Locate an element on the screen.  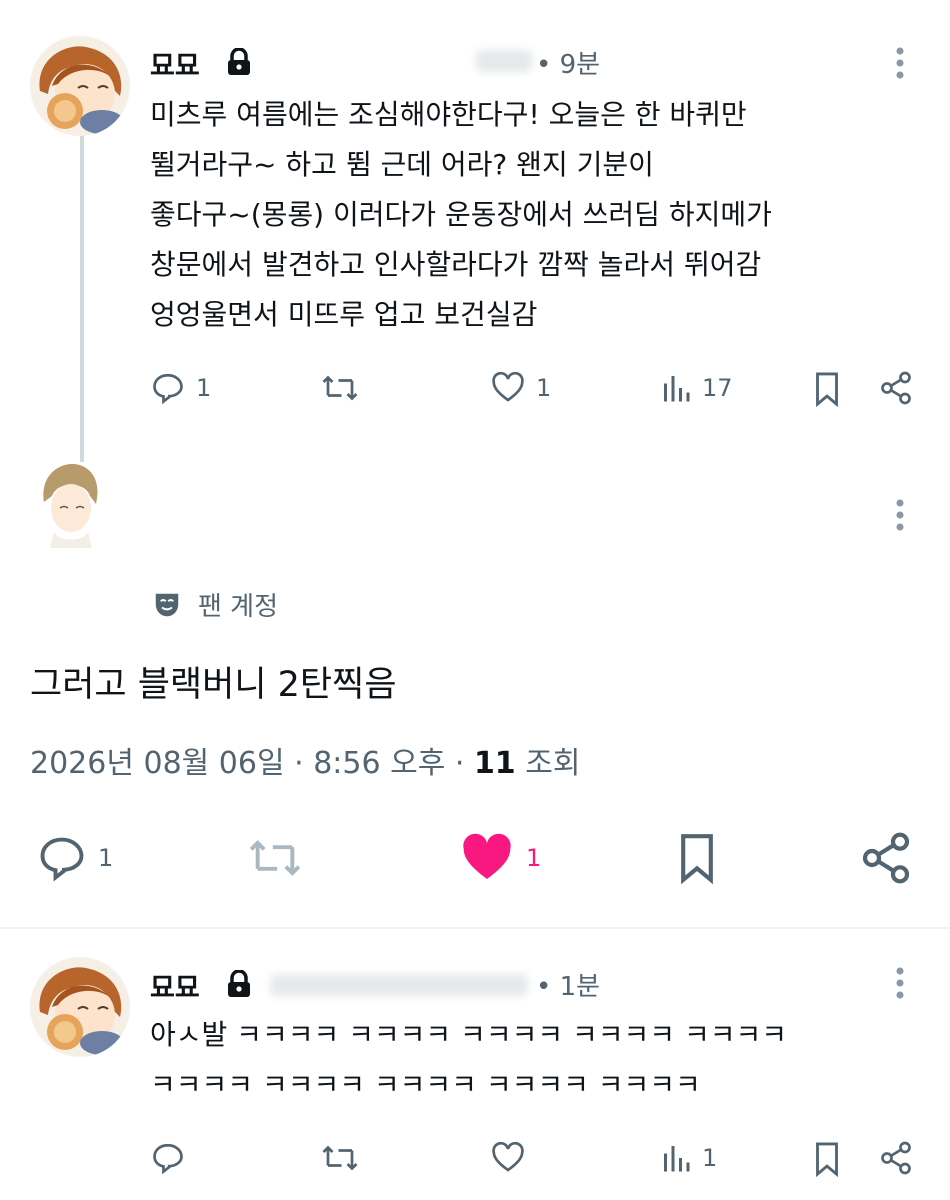
tweet-text-line: 좋다구~(몽롱) 이러다가 운동장에서 쓰러딤 하지메가 is located at coordinates (461, 214).